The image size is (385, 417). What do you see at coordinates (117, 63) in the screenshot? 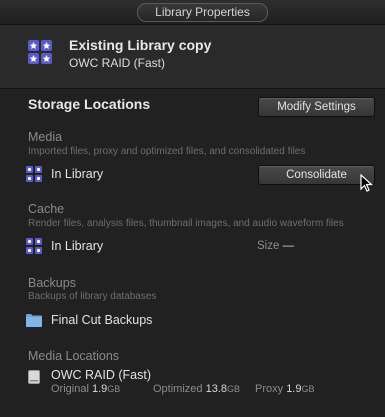
I see `library-location: OWC RAID (Fast)` at bounding box center [117, 63].